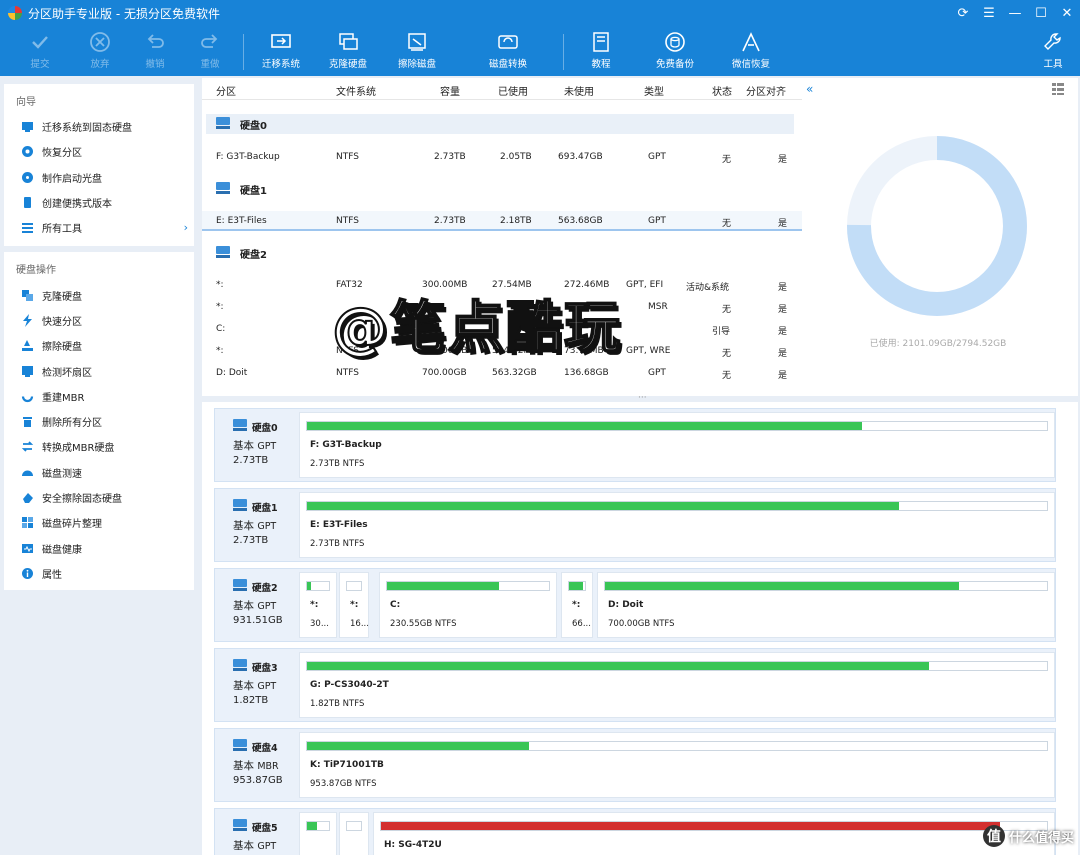  What do you see at coordinates (337, 464) in the screenshot?
I see `partition-info: 2.73TB NTFS` at bounding box center [337, 464].